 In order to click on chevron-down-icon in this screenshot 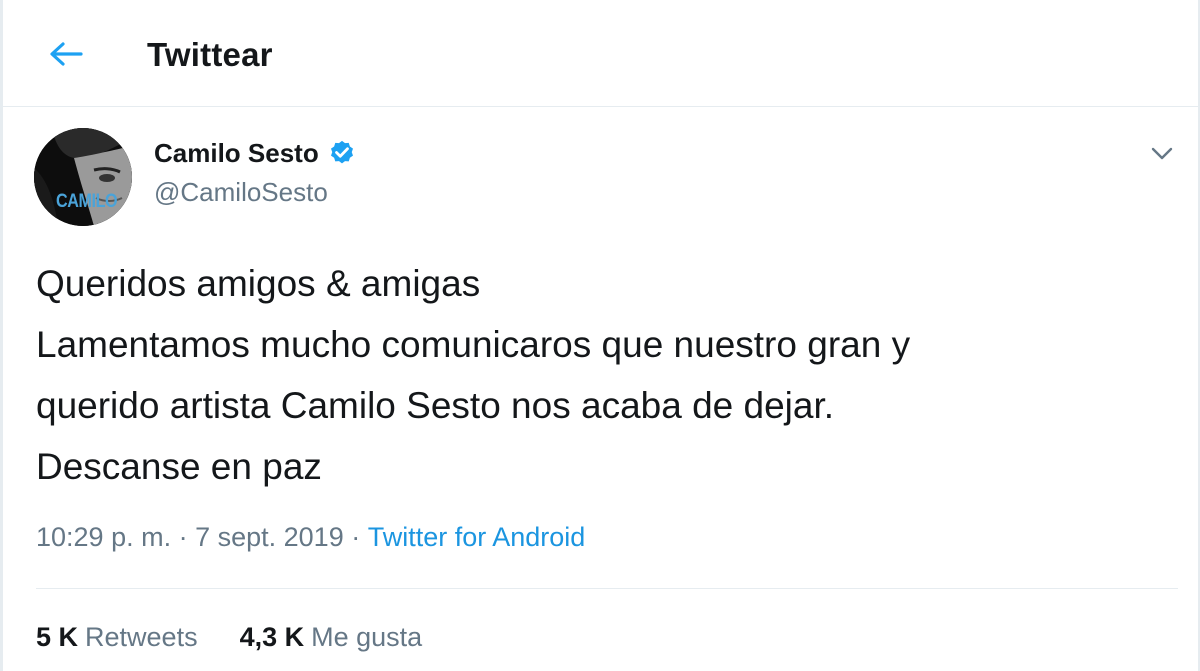, I will do `click(1162, 153)`.